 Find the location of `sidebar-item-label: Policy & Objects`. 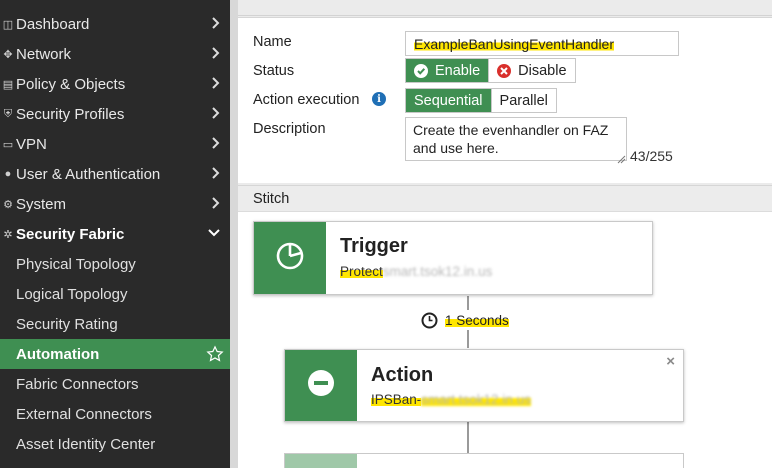

sidebar-item-label: Policy & Objects is located at coordinates (71, 84).